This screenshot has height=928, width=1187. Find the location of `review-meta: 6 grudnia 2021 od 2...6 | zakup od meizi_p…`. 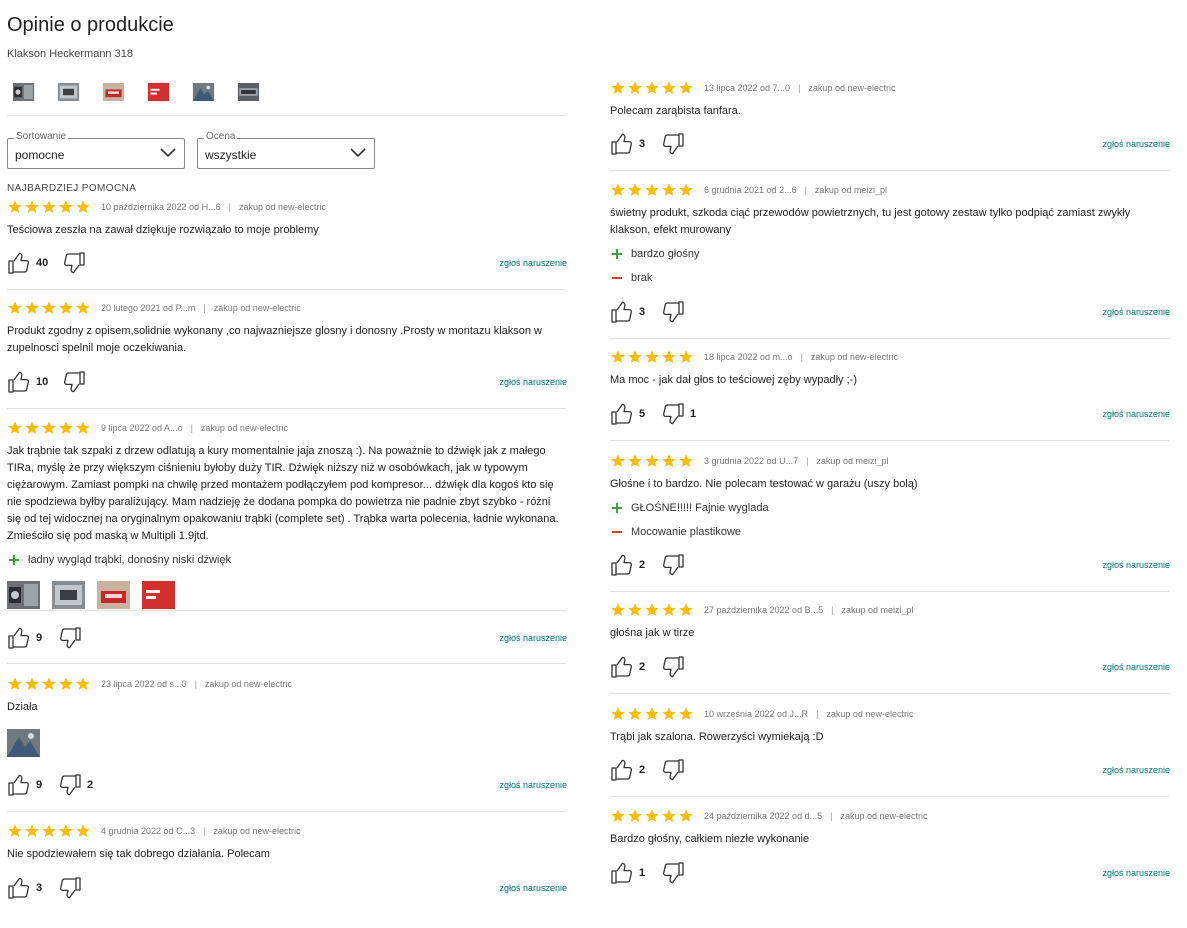

review-meta: 6 grudnia 2021 od 2...6 | zakup od meizi_p… is located at coordinates (889, 190).